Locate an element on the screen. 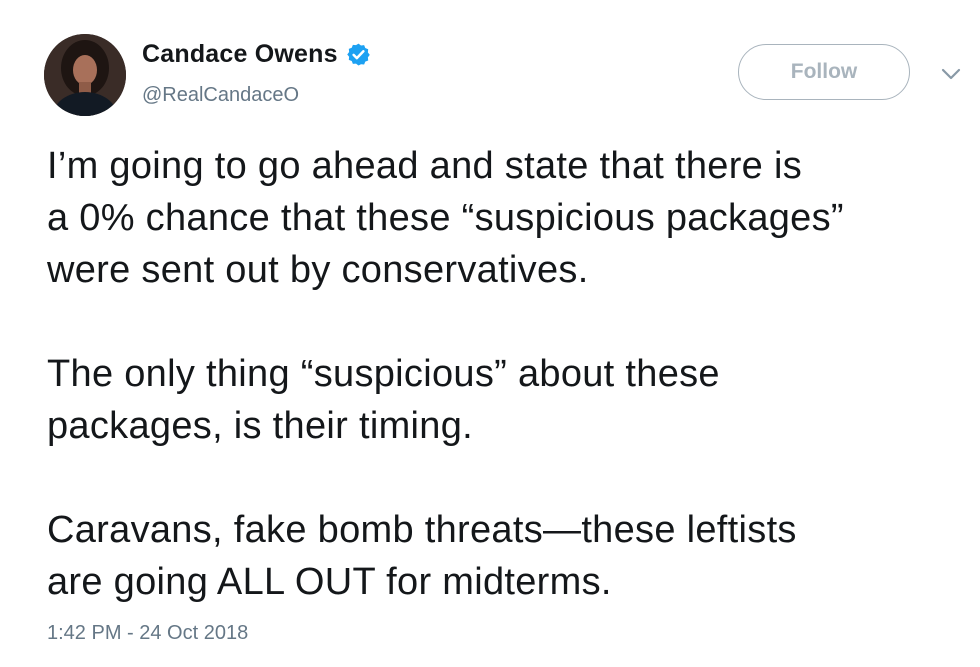  author-avatar is located at coordinates (85, 75).